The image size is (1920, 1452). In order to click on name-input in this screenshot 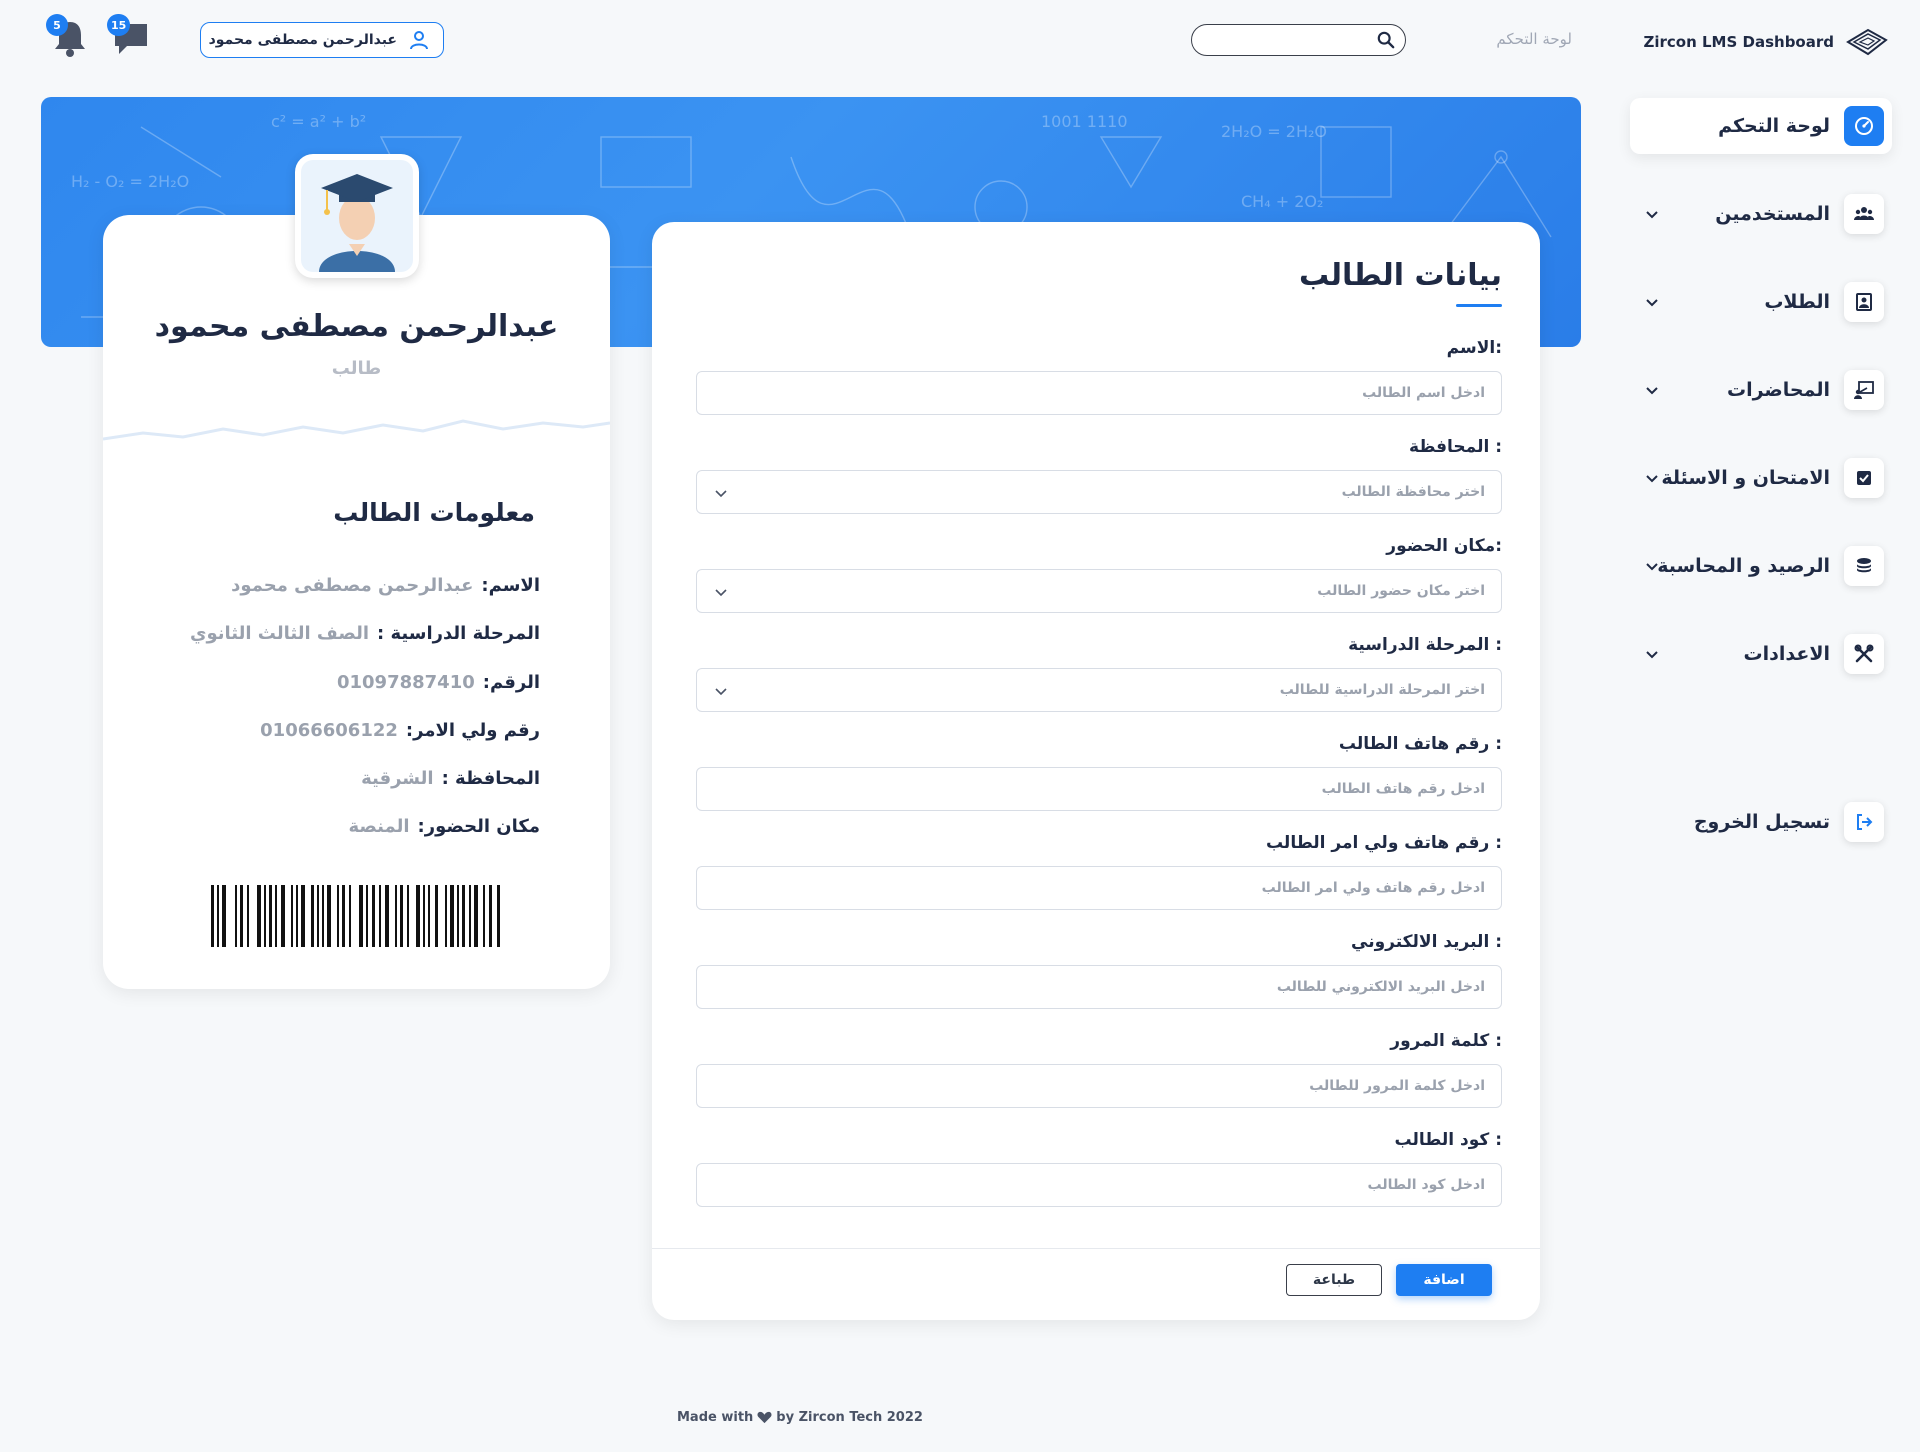, I will do `click(1099, 393)`.